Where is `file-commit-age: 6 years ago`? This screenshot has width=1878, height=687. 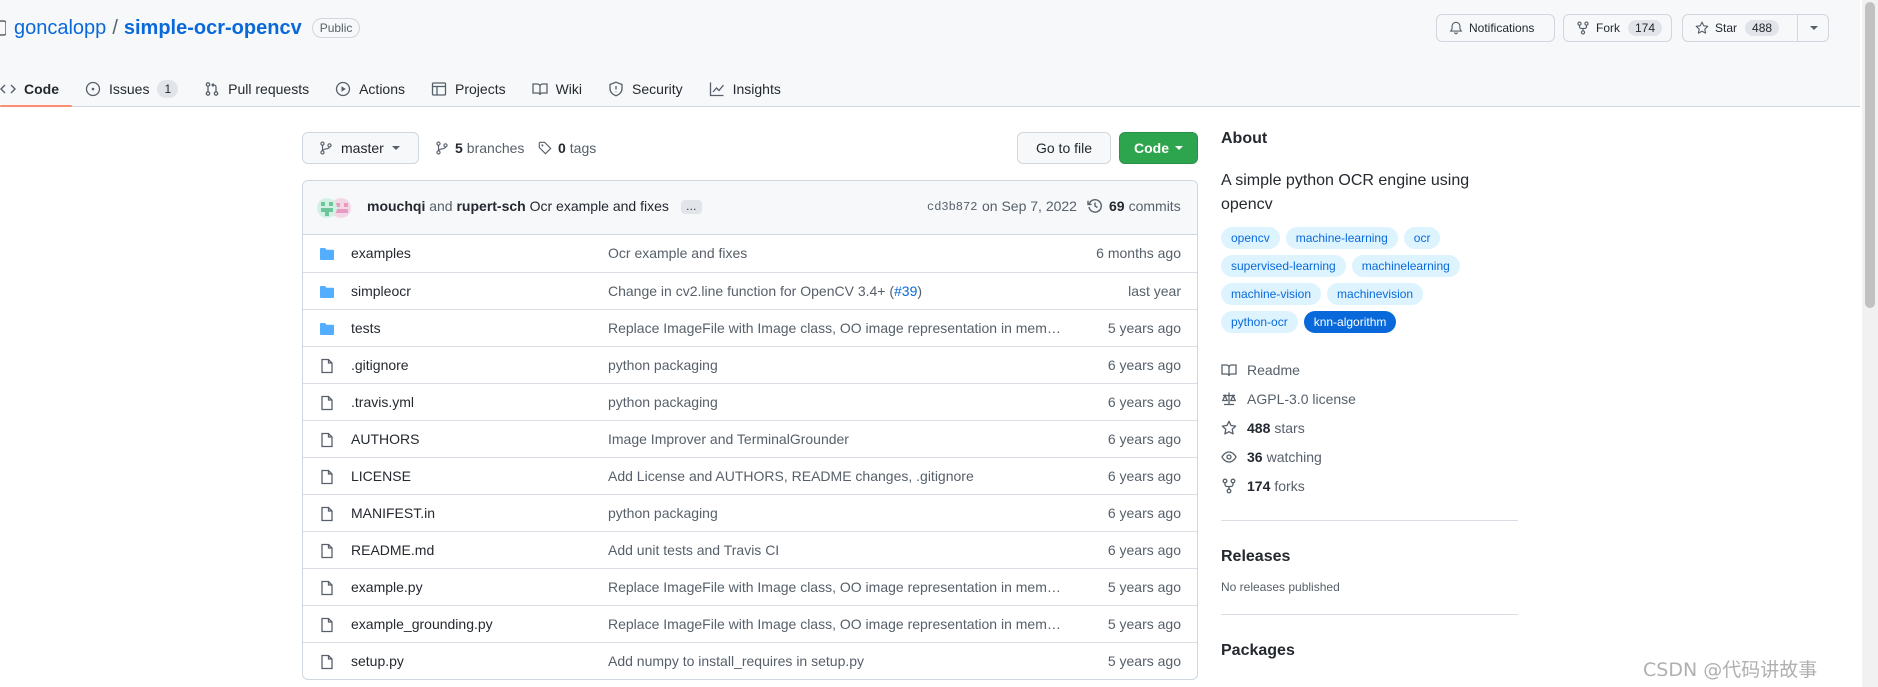
file-commit-age: 6 years ago is located at coordinates (1144, 550).